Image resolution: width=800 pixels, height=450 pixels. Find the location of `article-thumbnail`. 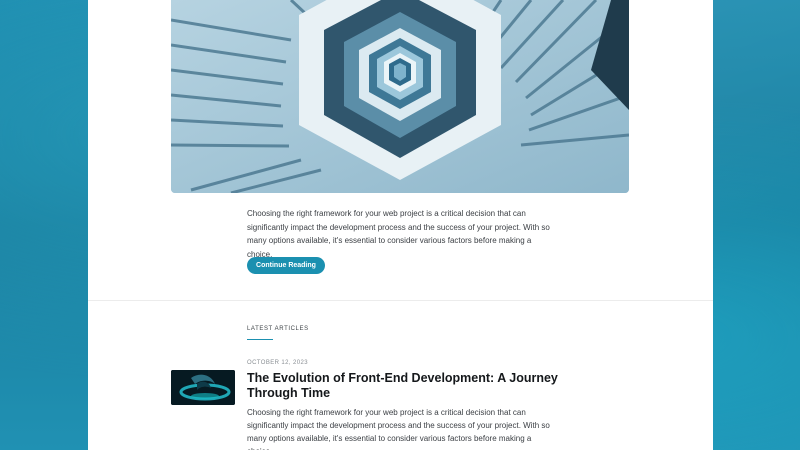

article-thumbnail is located at coordinates (203, 387).